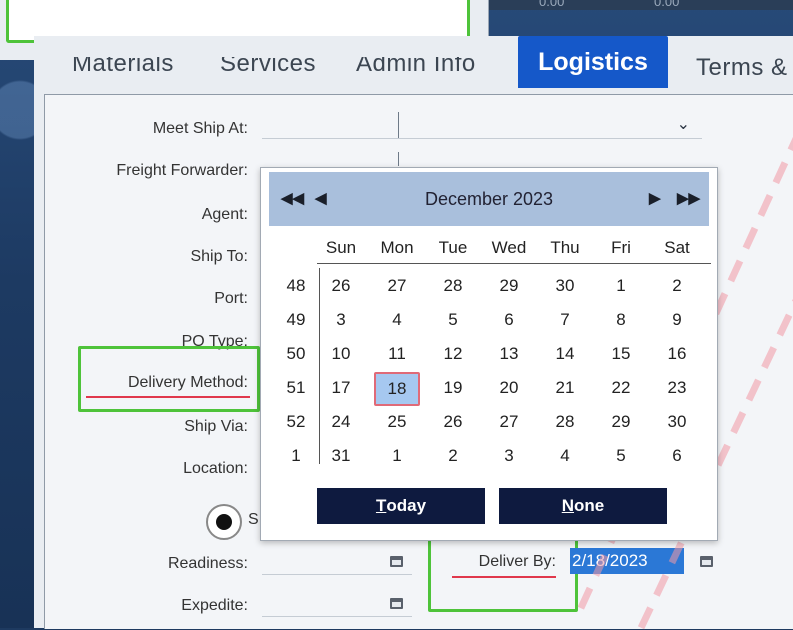  What do you see at coordinates (406, 505) in the screenshot?
I see `today-label: oday` at bounding box center [406, 505].